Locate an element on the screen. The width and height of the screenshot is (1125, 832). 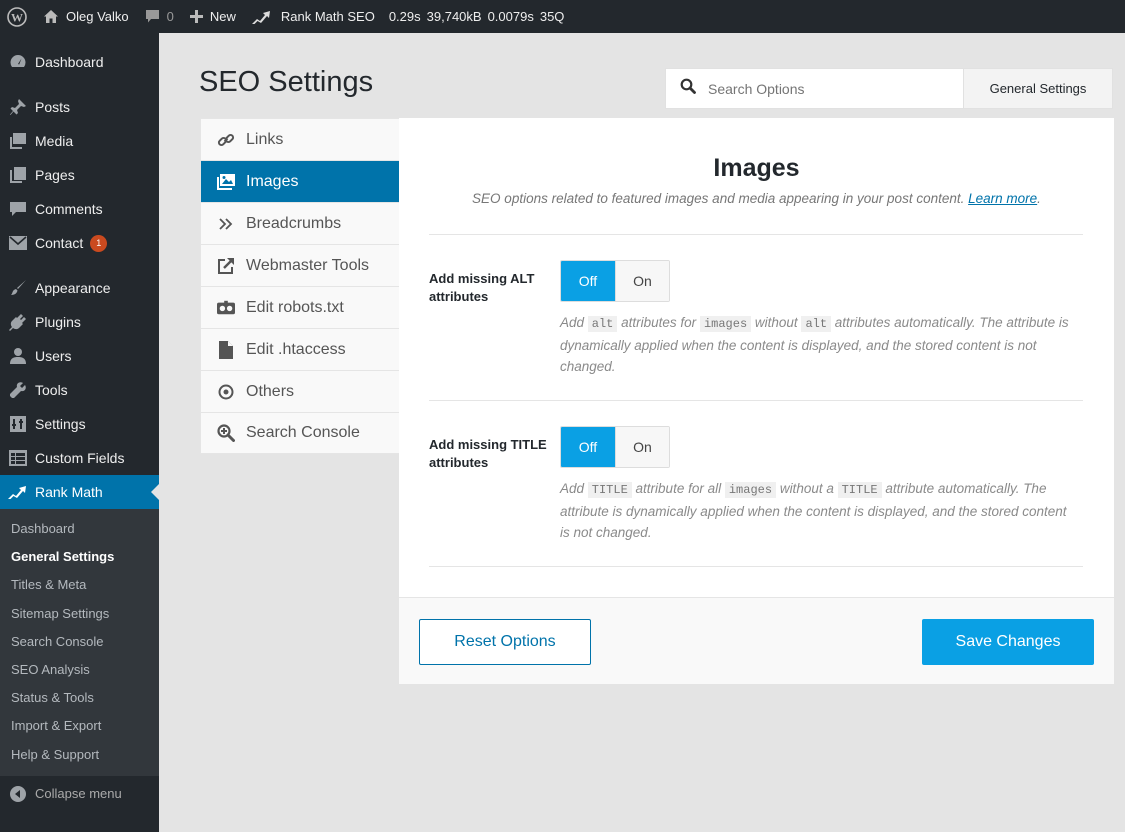
submenu-item-help-support: Help & Support is located at coordinates (79, 755).